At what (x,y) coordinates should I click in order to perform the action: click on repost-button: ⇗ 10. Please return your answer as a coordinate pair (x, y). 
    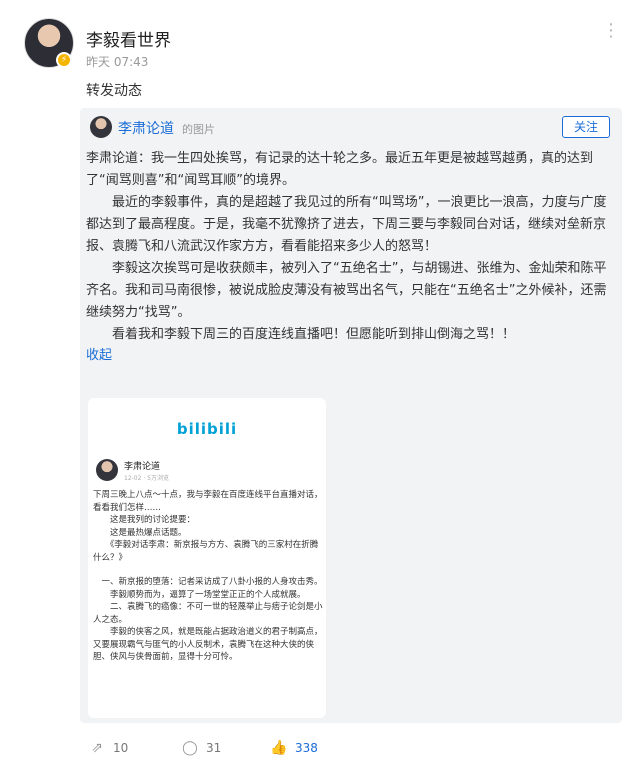
    Looking at the image, I should click on (108, 748).